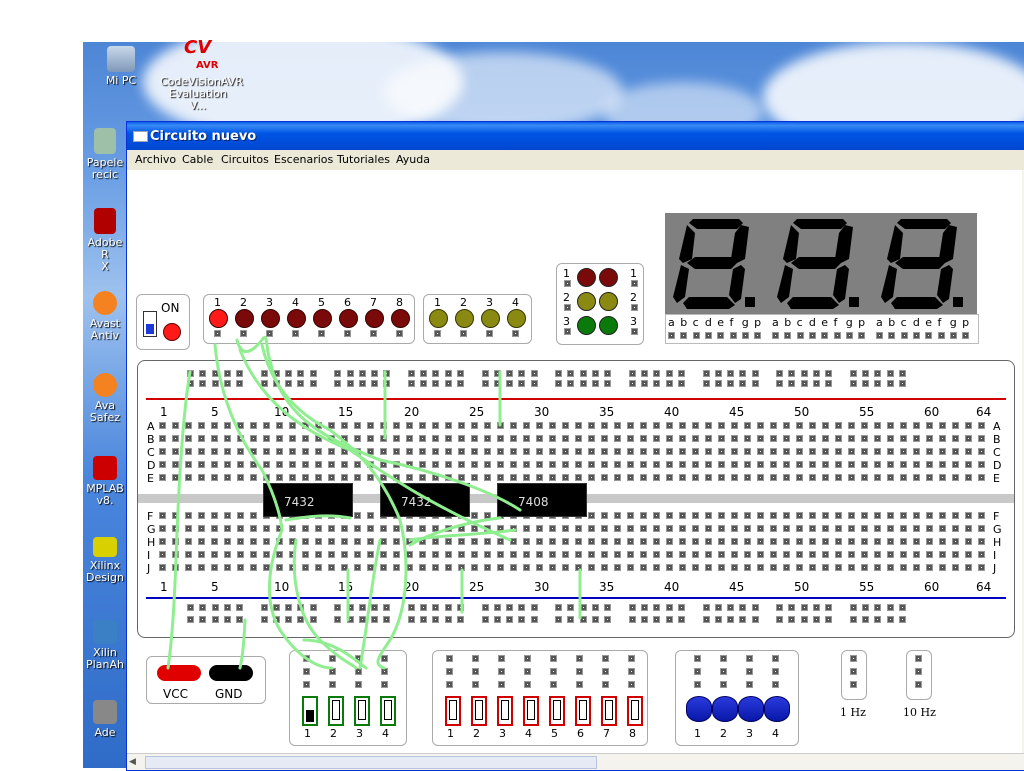 This screenshot has height=771, width=1024. I want to click on scroll-left-arrow: ◀, so click(135, 761).